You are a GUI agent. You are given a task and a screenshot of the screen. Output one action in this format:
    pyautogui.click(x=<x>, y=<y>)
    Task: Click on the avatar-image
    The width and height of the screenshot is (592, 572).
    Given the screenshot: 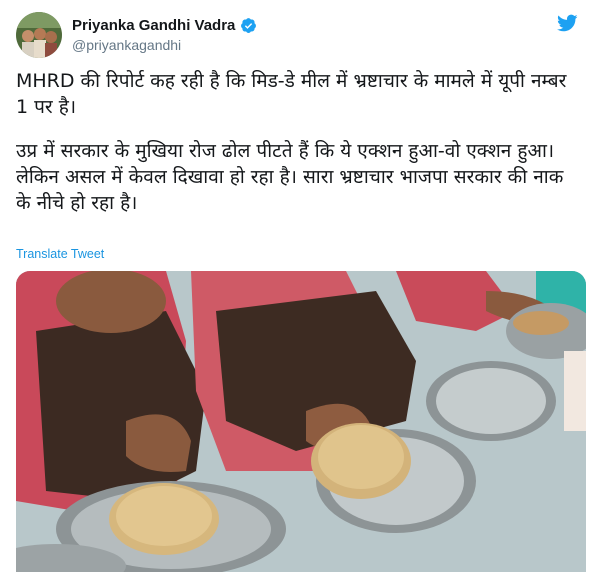 What is the action you would take?
    pyautogui.click(x=39, y=35)
    